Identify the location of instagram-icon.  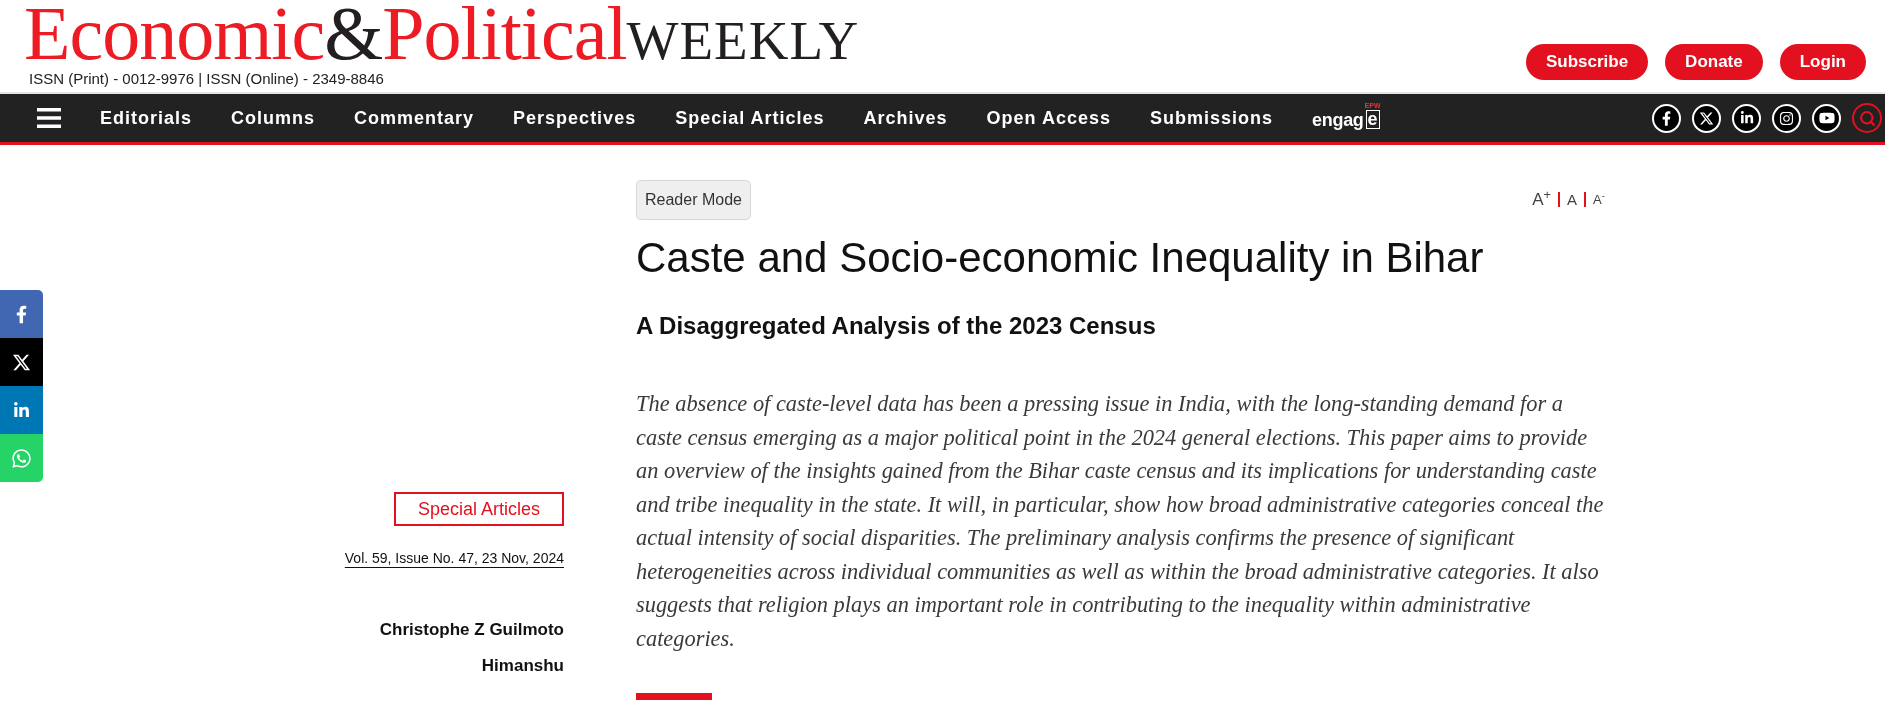
(1786, 118).